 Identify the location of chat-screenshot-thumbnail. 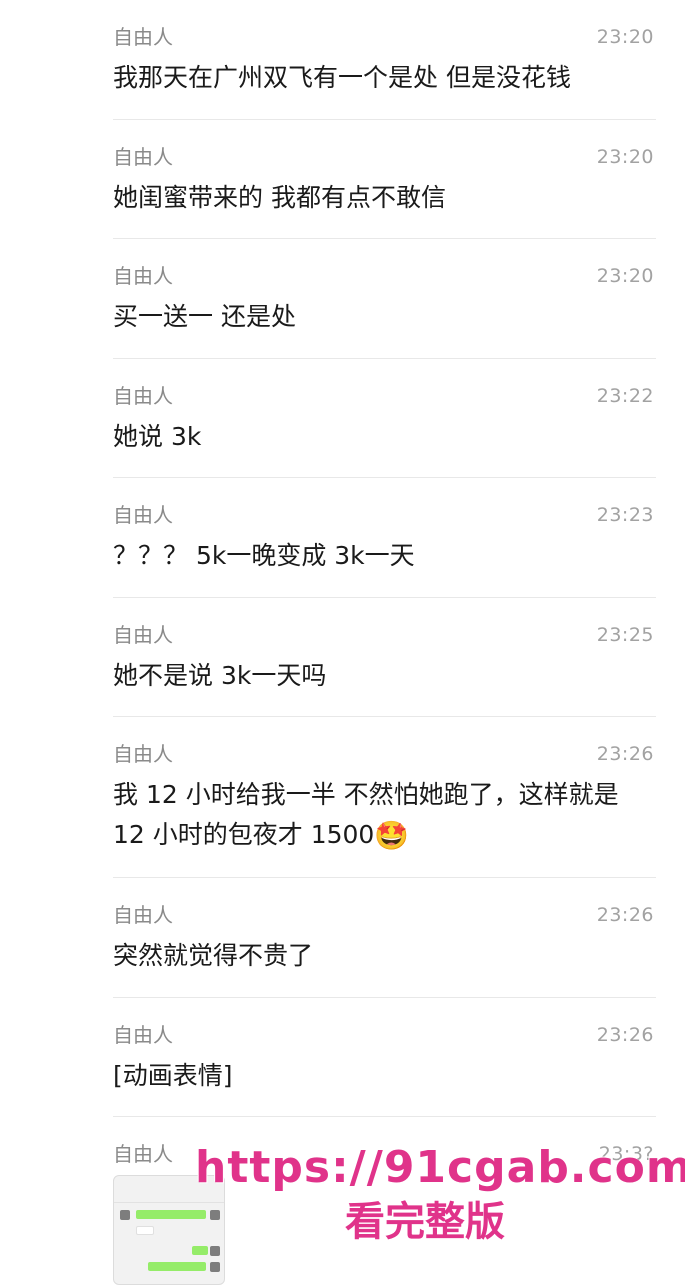
(169, 1230).